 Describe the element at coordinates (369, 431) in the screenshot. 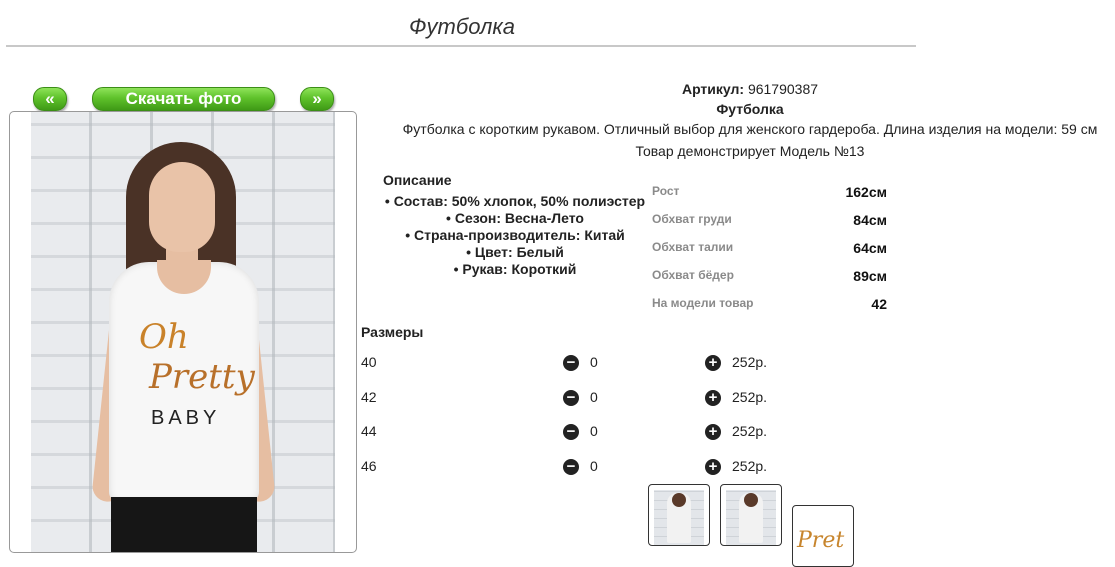

I see `size-label: 44` at that location.